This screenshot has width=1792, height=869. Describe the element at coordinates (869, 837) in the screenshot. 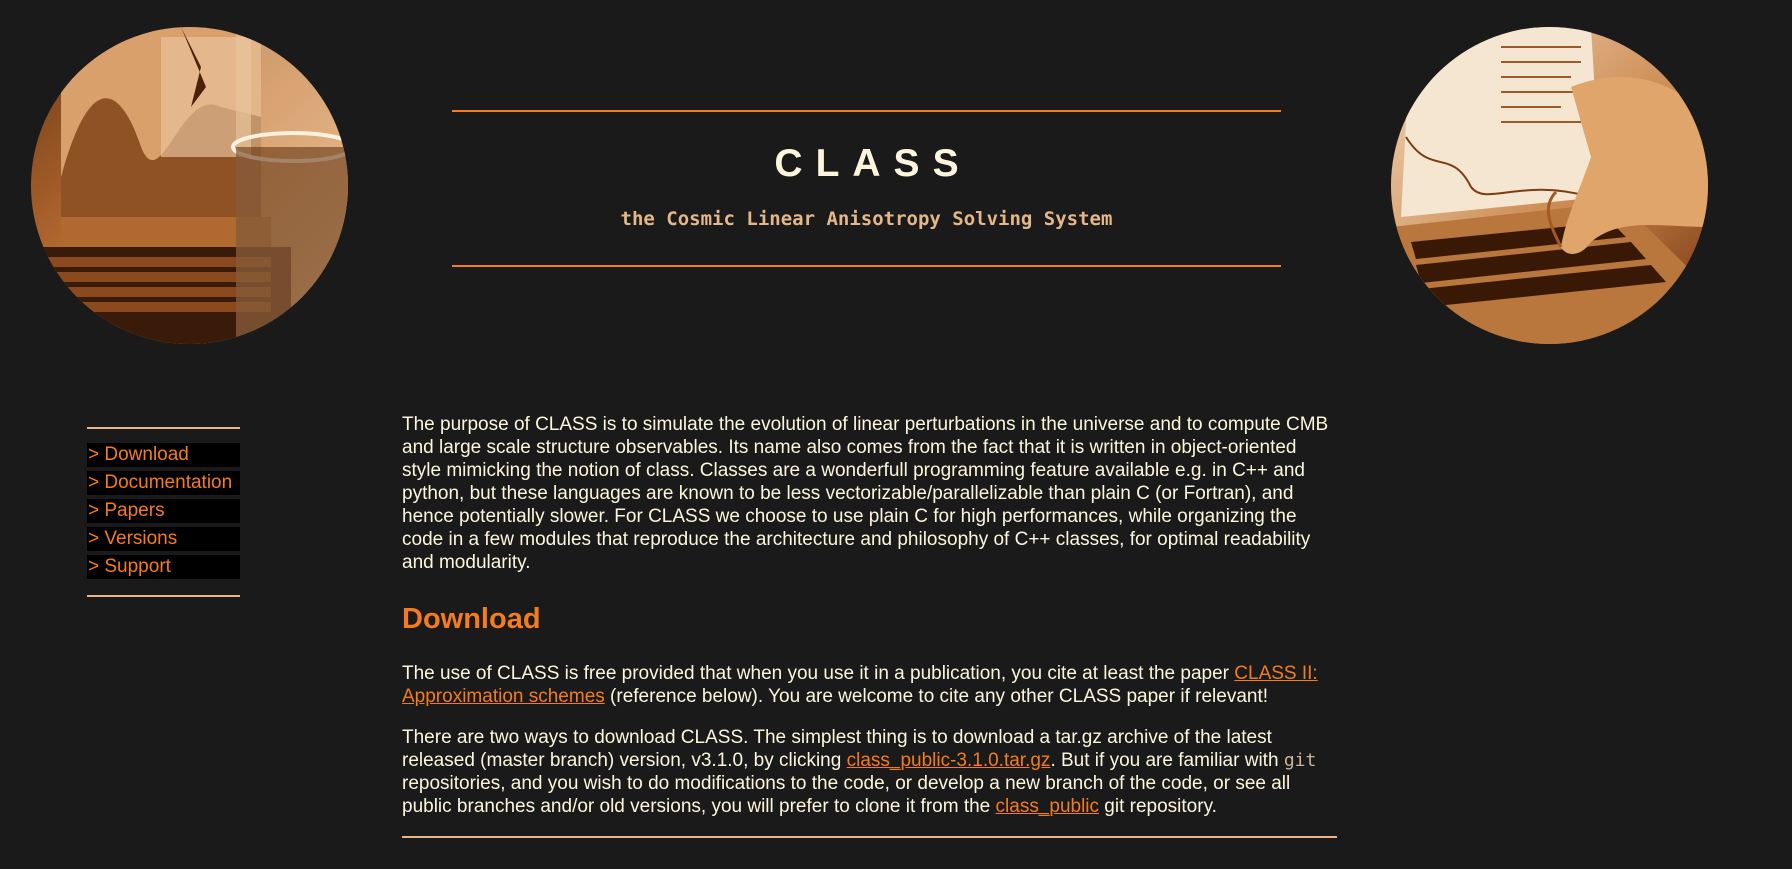

I see `section-divider` at that location.